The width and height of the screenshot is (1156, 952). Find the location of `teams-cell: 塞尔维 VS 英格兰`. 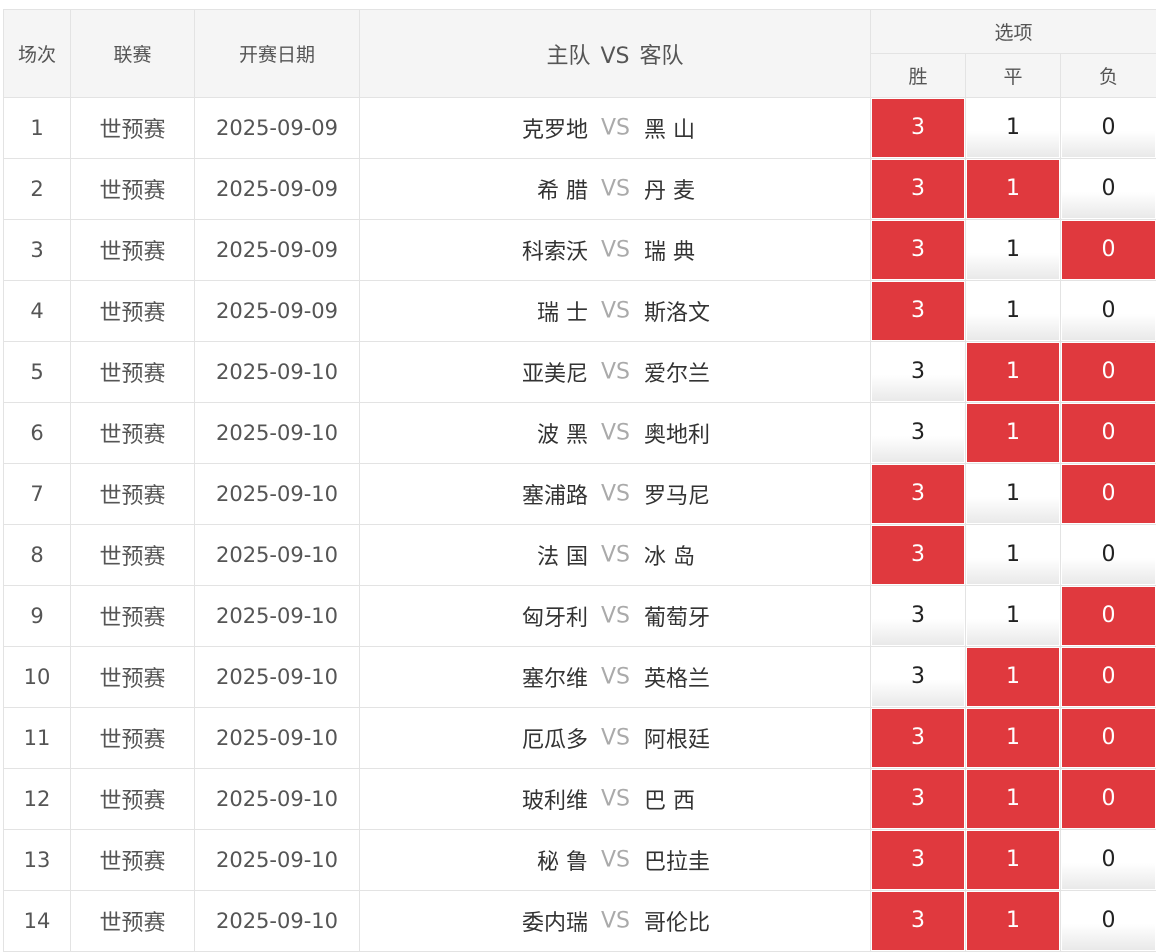

teams-cell: 塞尔维 VS 英格兰 is located at coordinates (615, 677).